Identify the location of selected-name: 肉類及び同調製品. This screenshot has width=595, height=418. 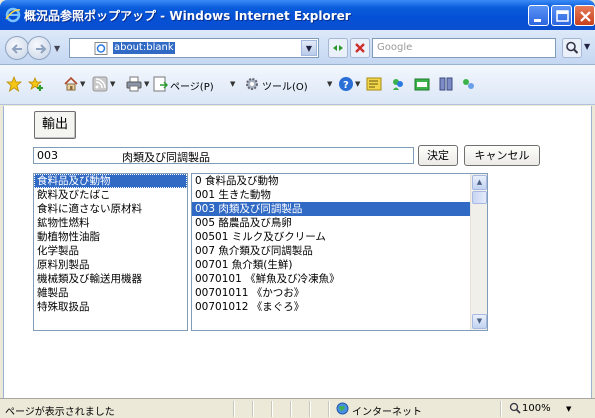
(166, 157).